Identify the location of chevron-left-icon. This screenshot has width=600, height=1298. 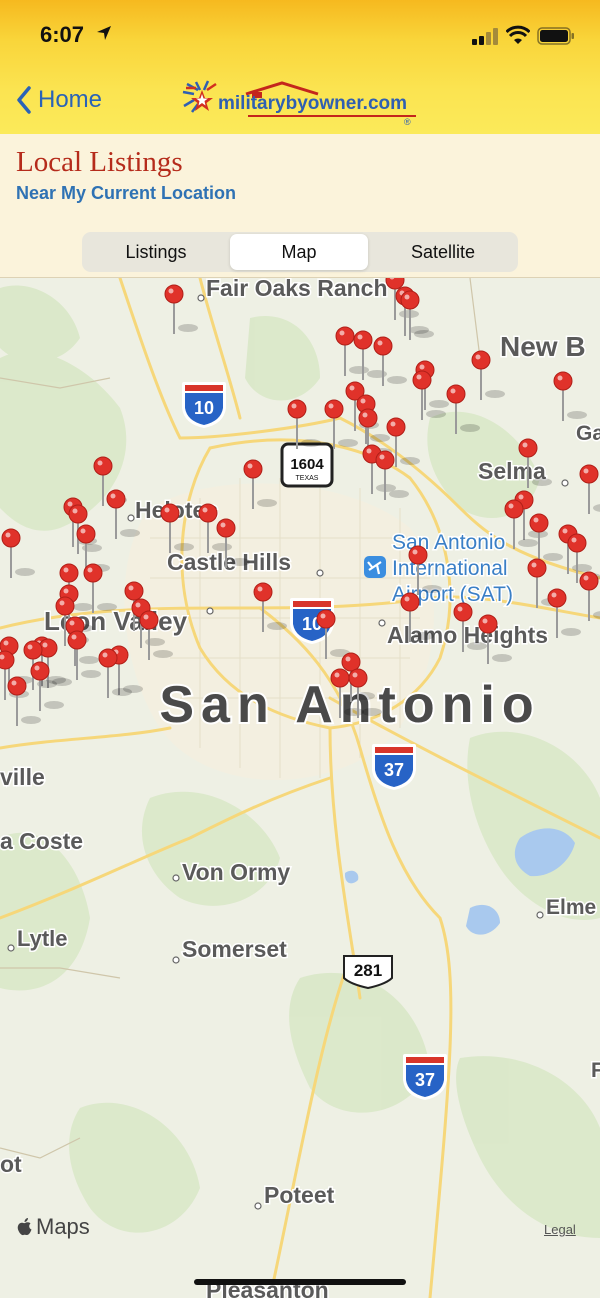
(24, 100).